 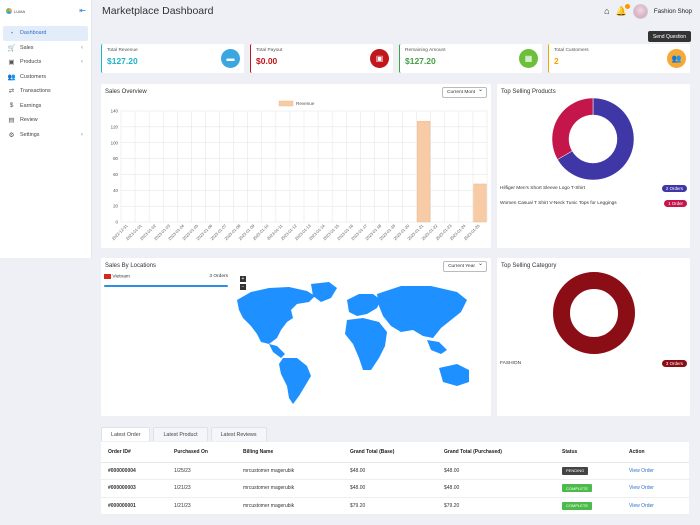 I want to click on x-tick-label: 2023-01-25, so click(x=472, y=232).